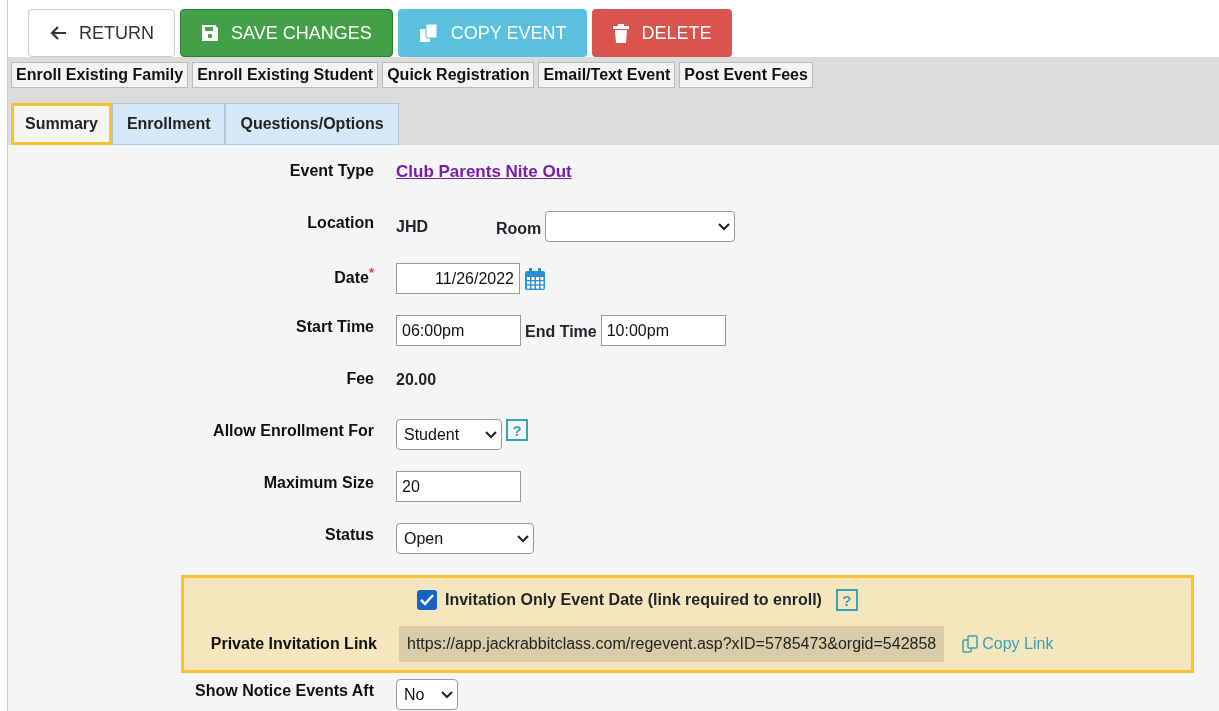 The image size is (1219, 711). What do you see at coordinates (672, 644) in the screenshot?
I see `invitation-link-field: https://app.jackrabbitclass.com/regevent.asp?xID=5785473&orgid=542858` at bounding box center [672, 644].